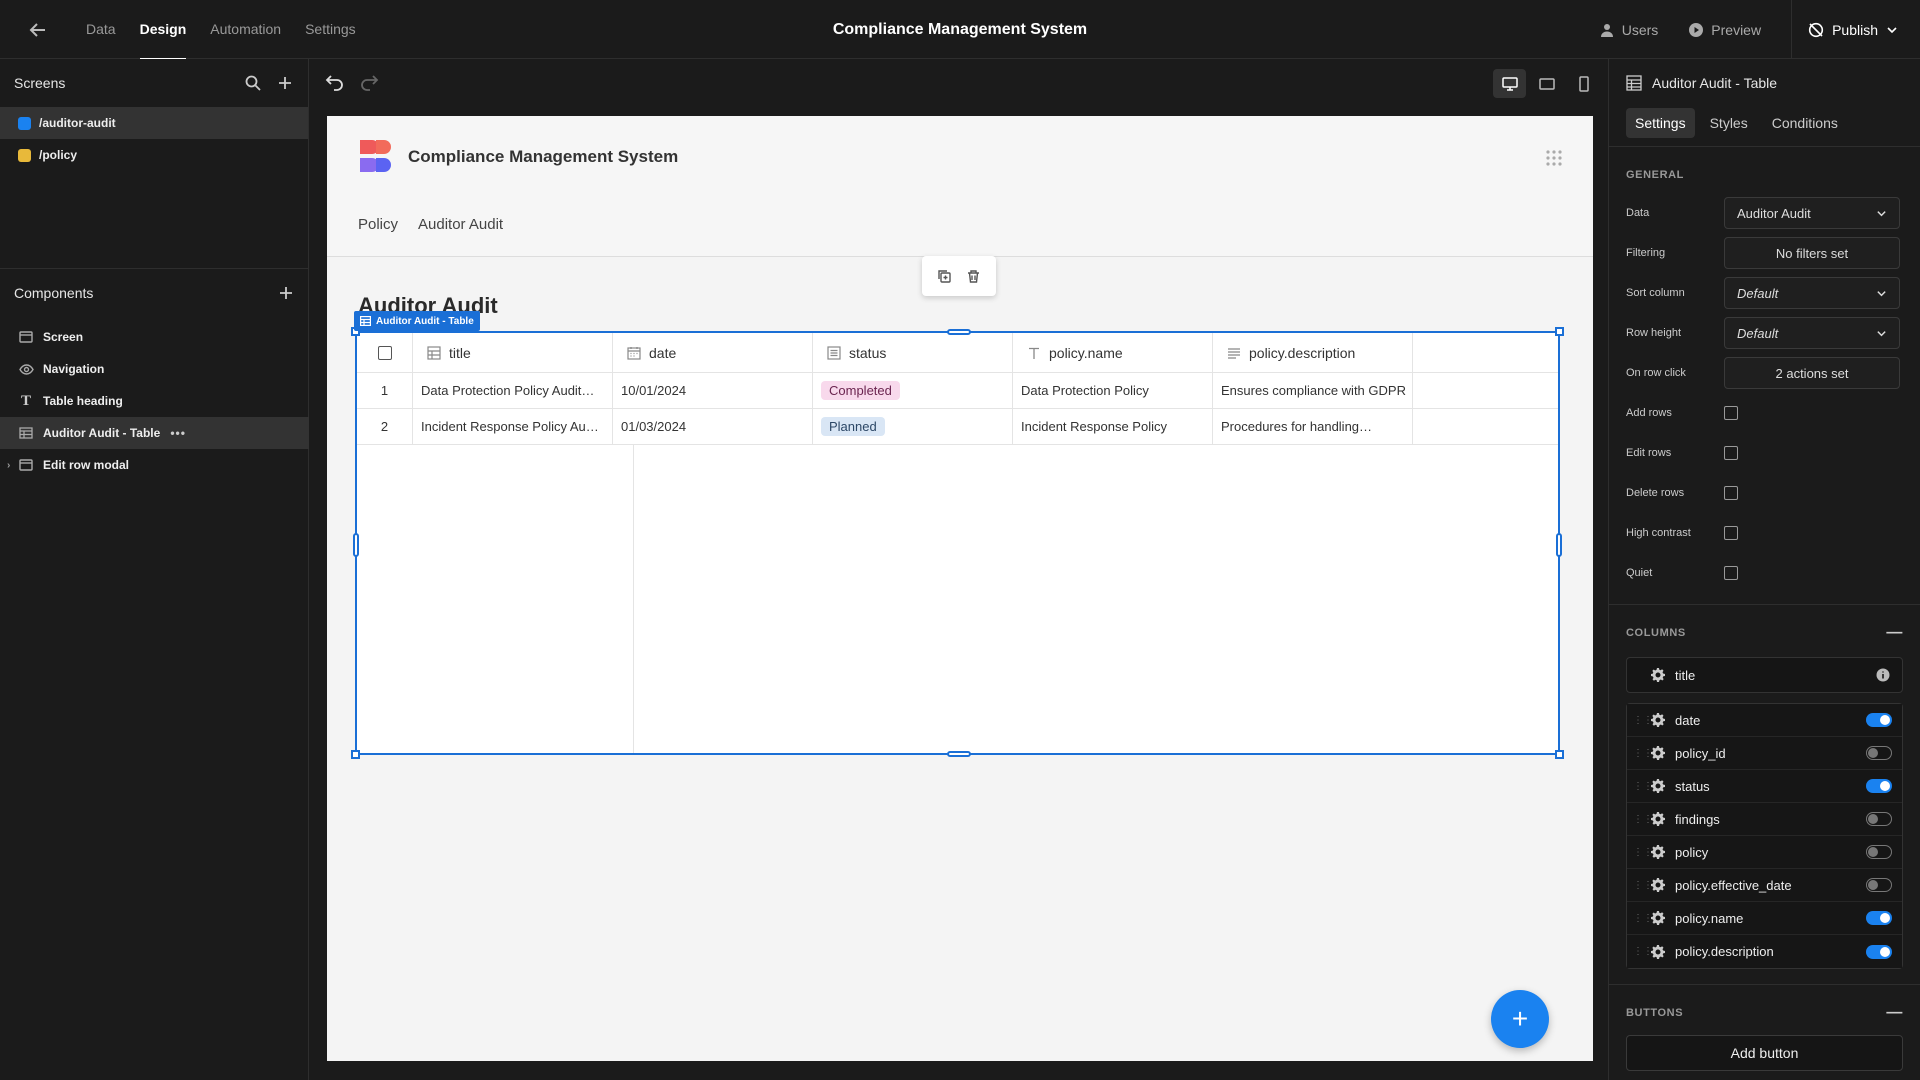  What do you see at coordinates (713, 426) in the screenshot?
I see `cell-date: 01/03/2024` at bounding box center [713, 426].